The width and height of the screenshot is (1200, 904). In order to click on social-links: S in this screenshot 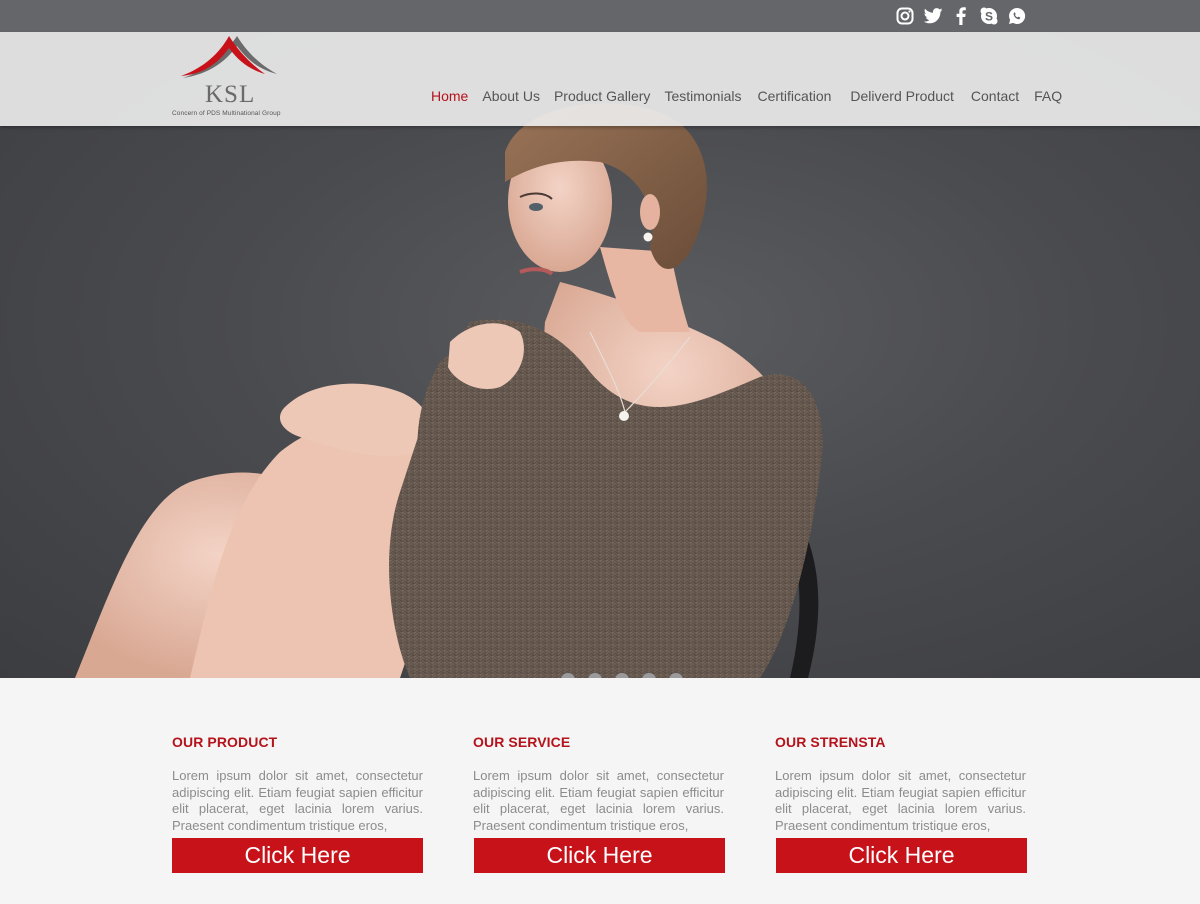, I will do `click(961, 16)`.